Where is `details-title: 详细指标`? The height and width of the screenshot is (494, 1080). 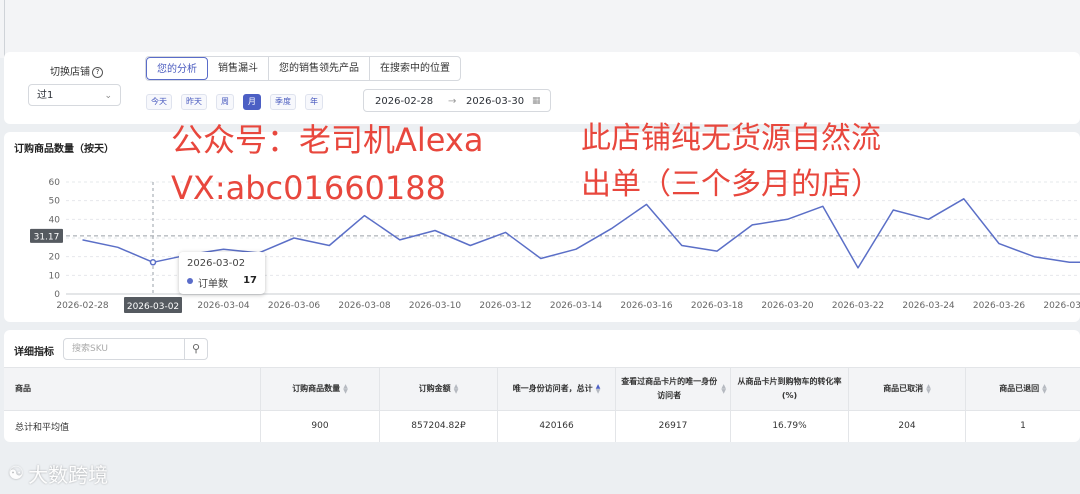
details-title: 详细指标 is located at coordinates (34, 352).